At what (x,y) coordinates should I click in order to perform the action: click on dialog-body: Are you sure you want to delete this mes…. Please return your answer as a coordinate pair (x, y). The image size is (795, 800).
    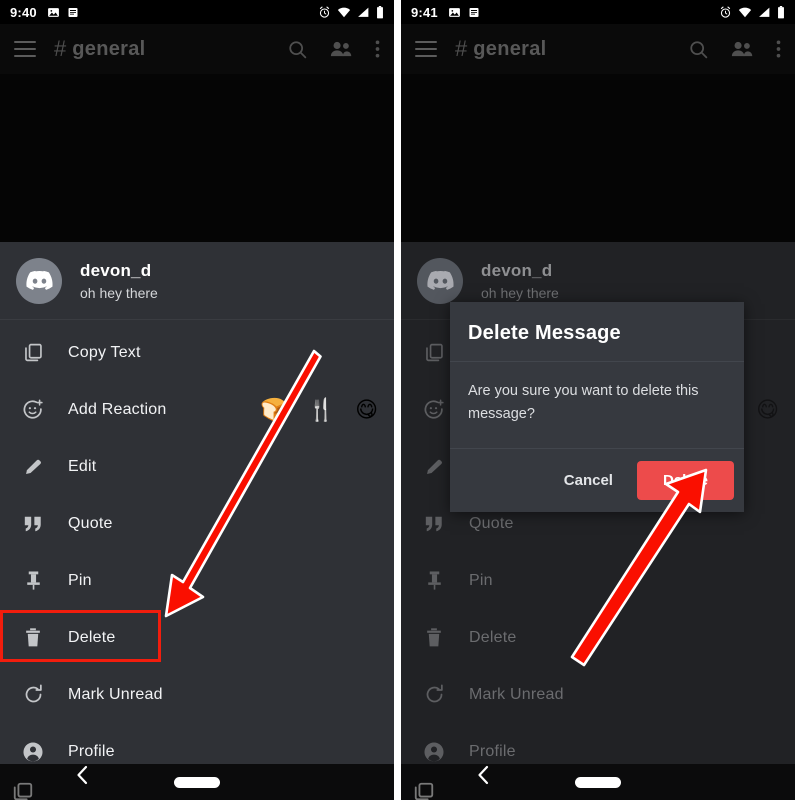
    Looking at the image, I should click on (597, 405).